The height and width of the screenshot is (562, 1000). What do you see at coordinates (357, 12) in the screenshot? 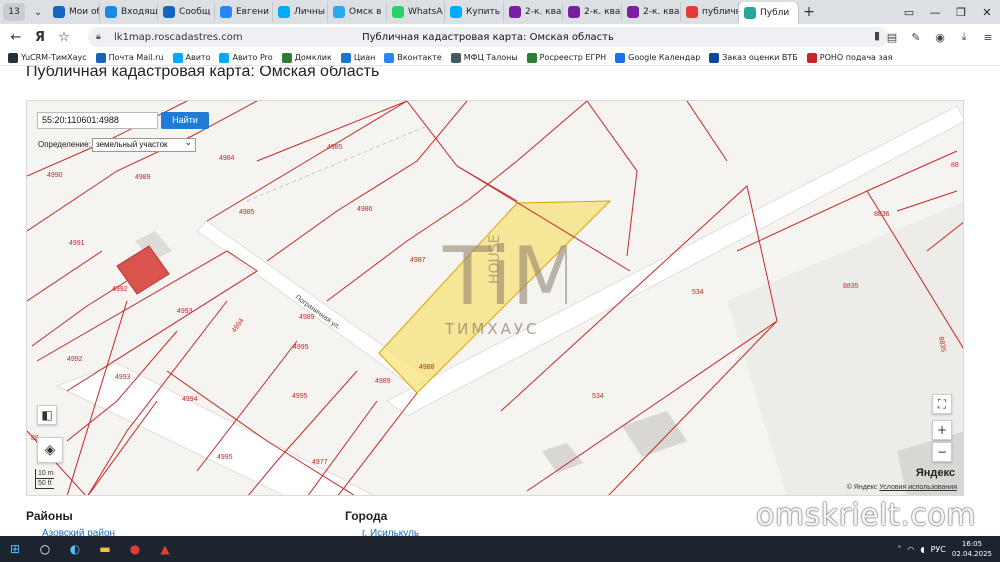
I see `browser-tab: Омск в` at bounding box center [357, 12].